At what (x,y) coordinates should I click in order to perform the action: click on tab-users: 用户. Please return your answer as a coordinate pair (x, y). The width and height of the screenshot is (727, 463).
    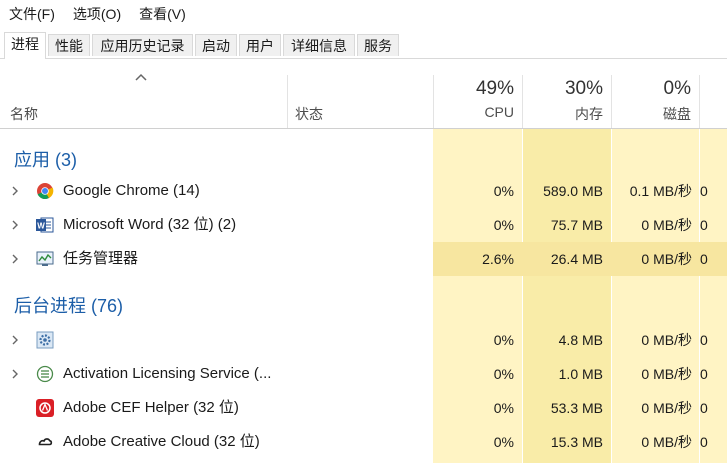
    Looking at the image, I should click on (260, 45).